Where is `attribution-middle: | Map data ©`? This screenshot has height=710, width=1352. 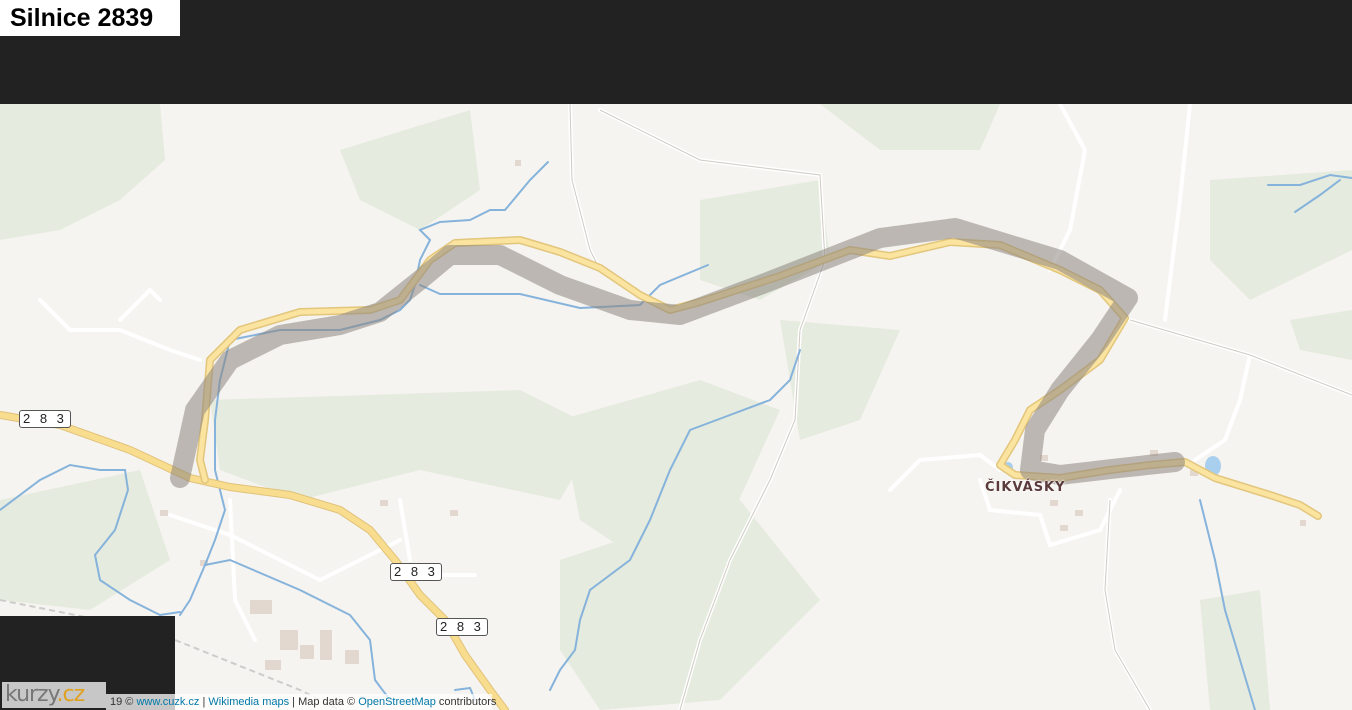
attribution-middle: | Map data © is located at coordinates (324, 702).